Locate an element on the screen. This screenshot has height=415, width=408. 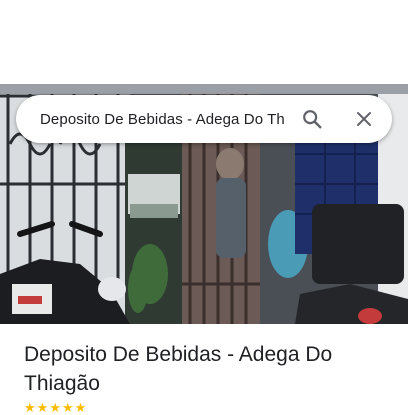
rating-stars: ★ ★ ★ ★ ★ is located at coordinates (55, 407).